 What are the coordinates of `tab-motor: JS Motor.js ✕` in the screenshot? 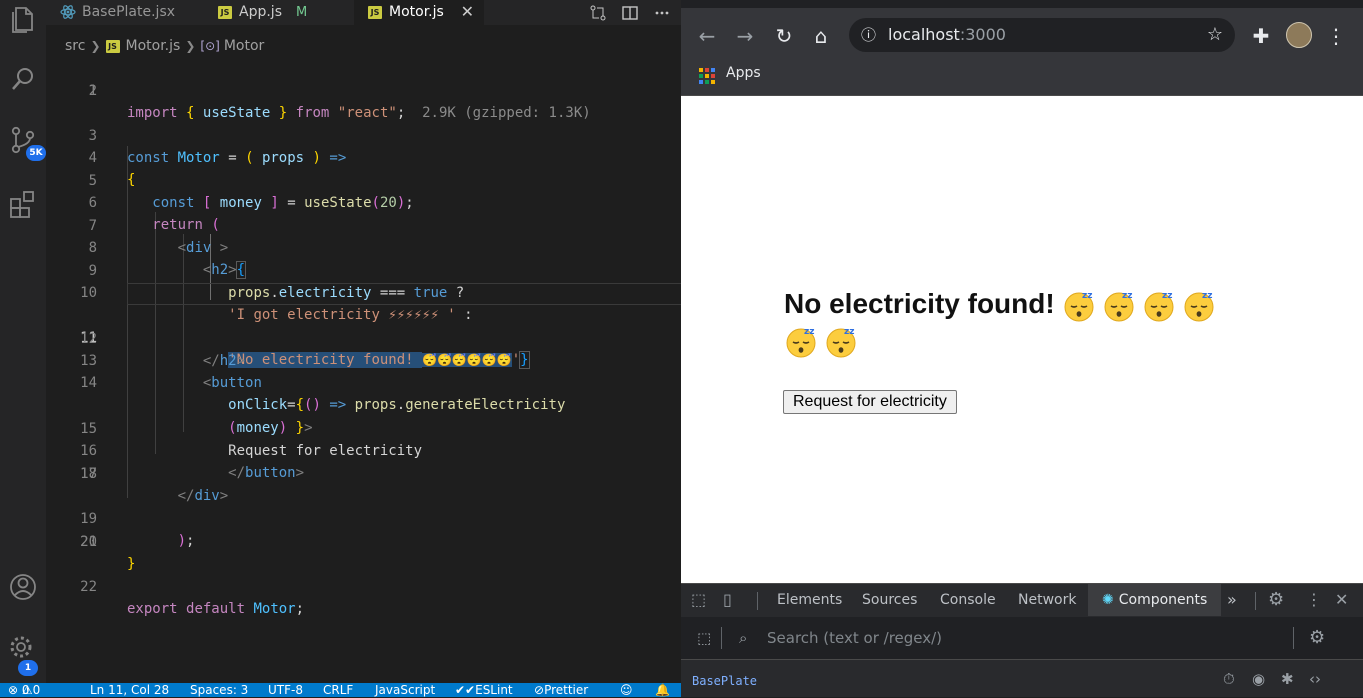 It's located at (419, 12).